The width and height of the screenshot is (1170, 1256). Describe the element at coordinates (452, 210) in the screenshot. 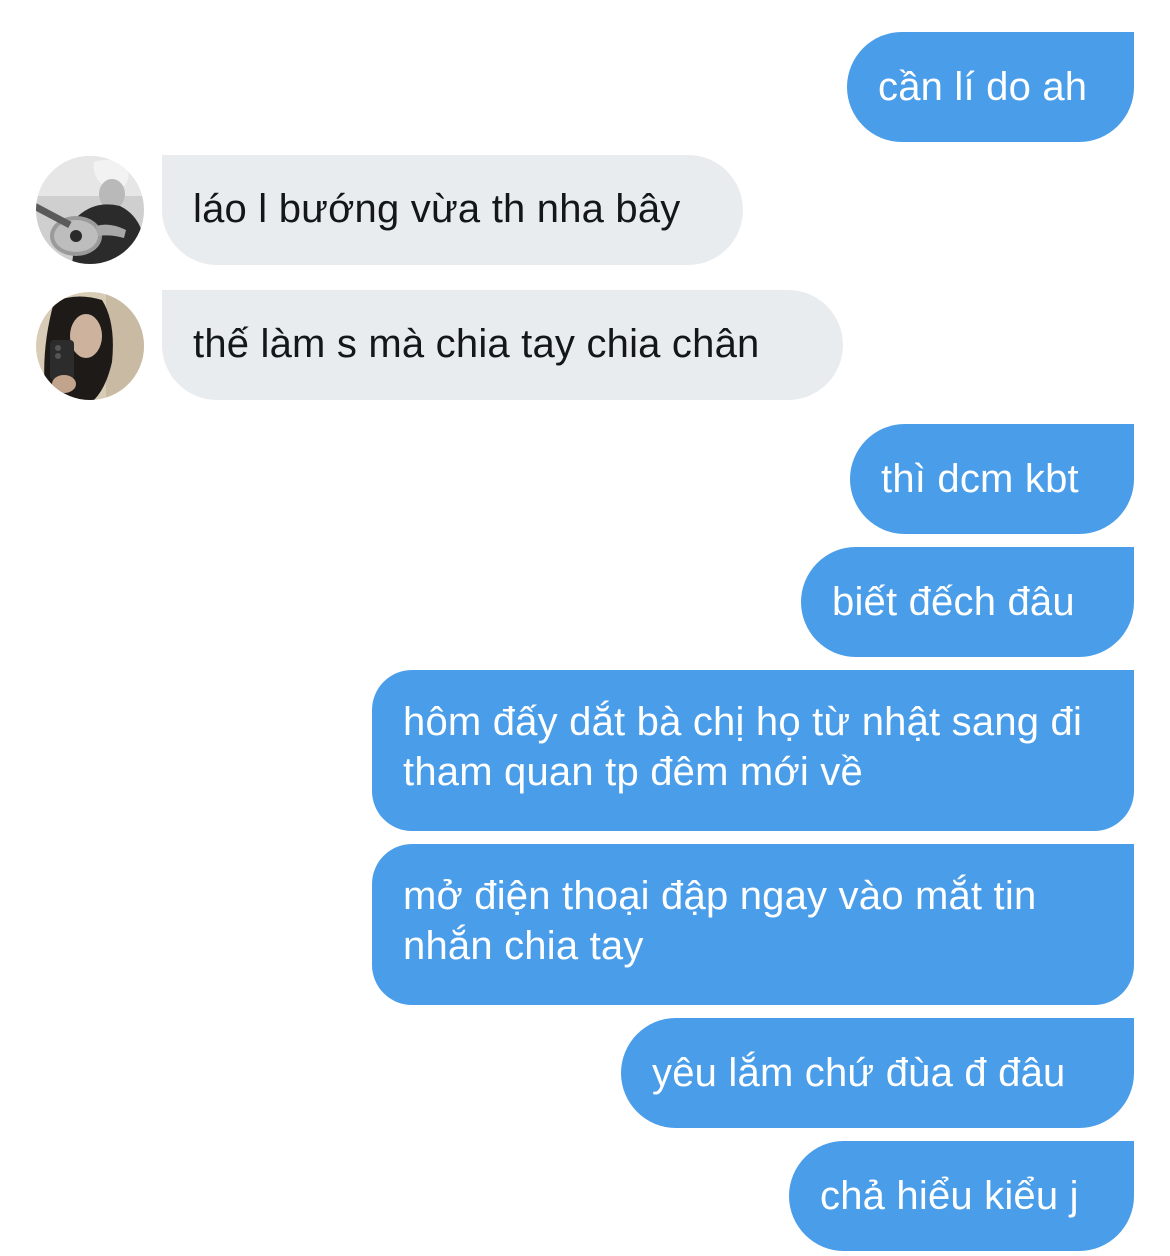

I see `incoming-message-bubble: láo l bướng vừa th nha bây` at that location.